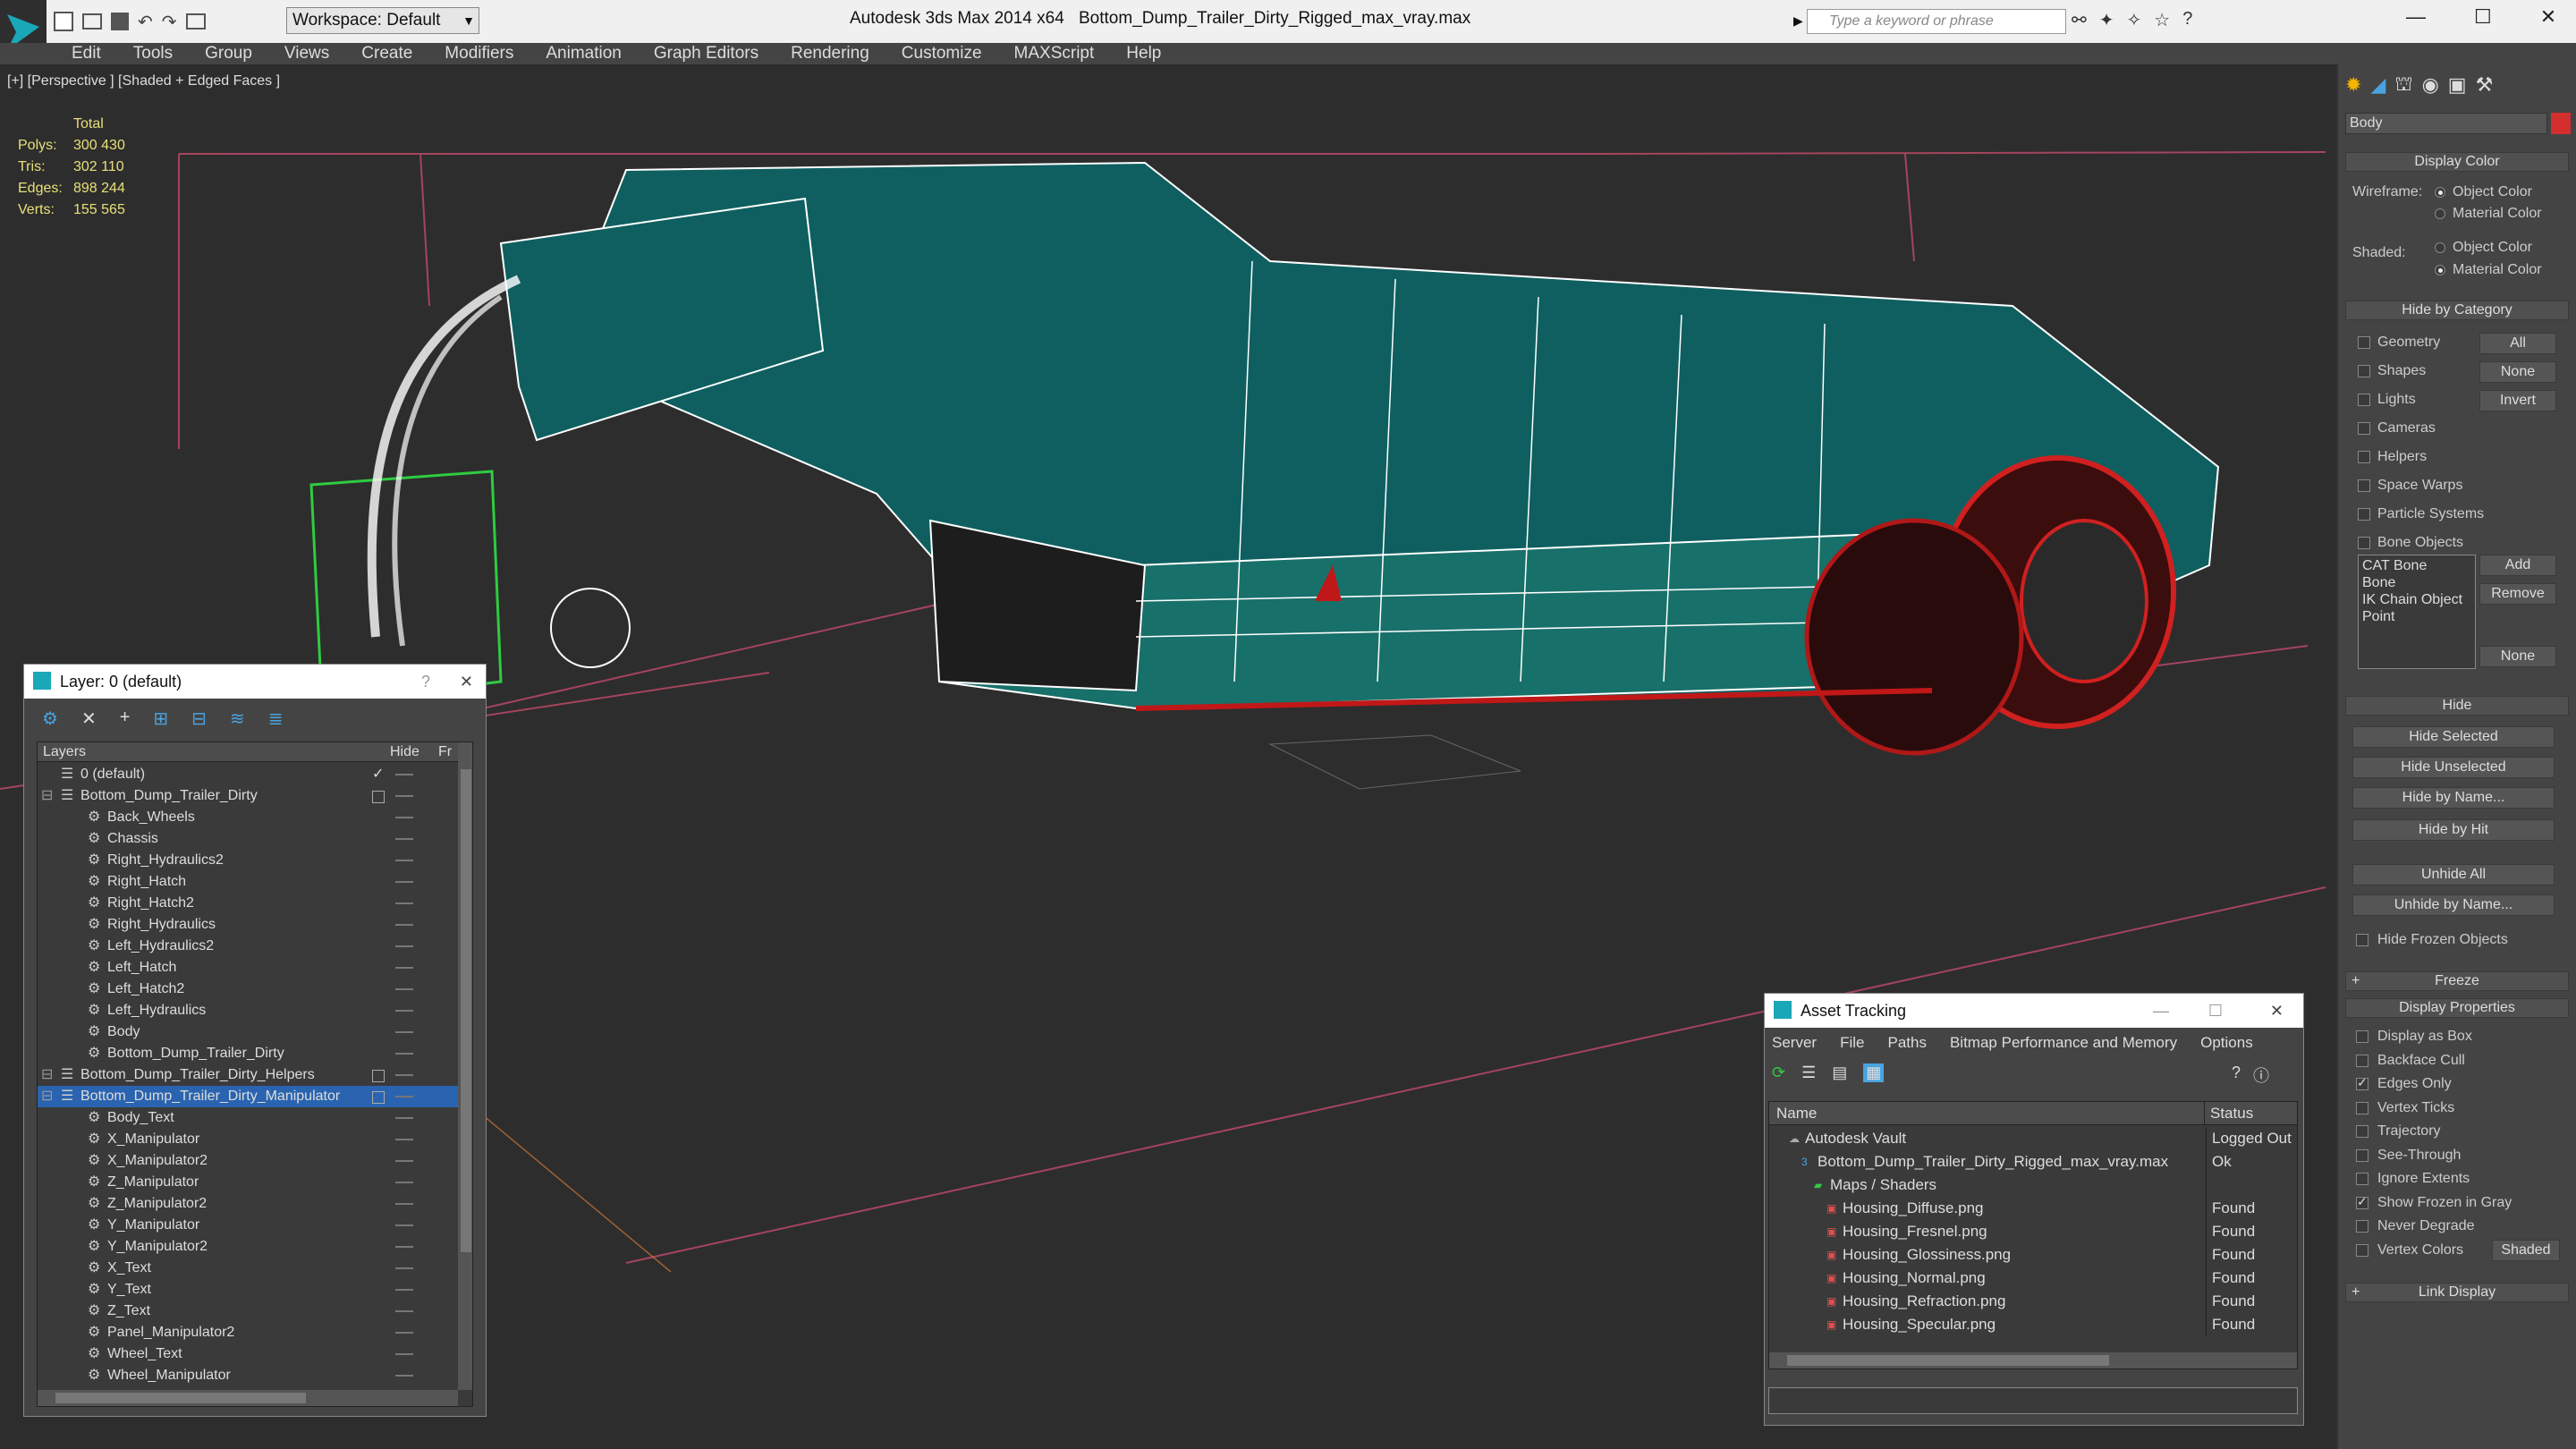  Describe the element at coordinates (248, 1053) in the screenshot. I see `object-row: ⚙ Bottom_Dump_Trailer_Dirty` at that location.